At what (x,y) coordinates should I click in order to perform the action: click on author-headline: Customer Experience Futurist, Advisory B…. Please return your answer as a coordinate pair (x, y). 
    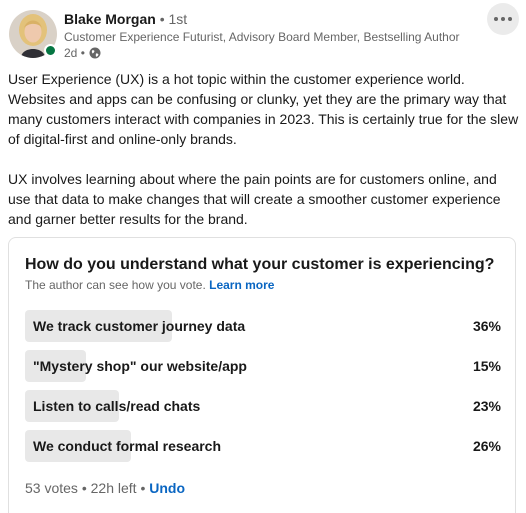
    Looking at the image, I should click on (262, 37).